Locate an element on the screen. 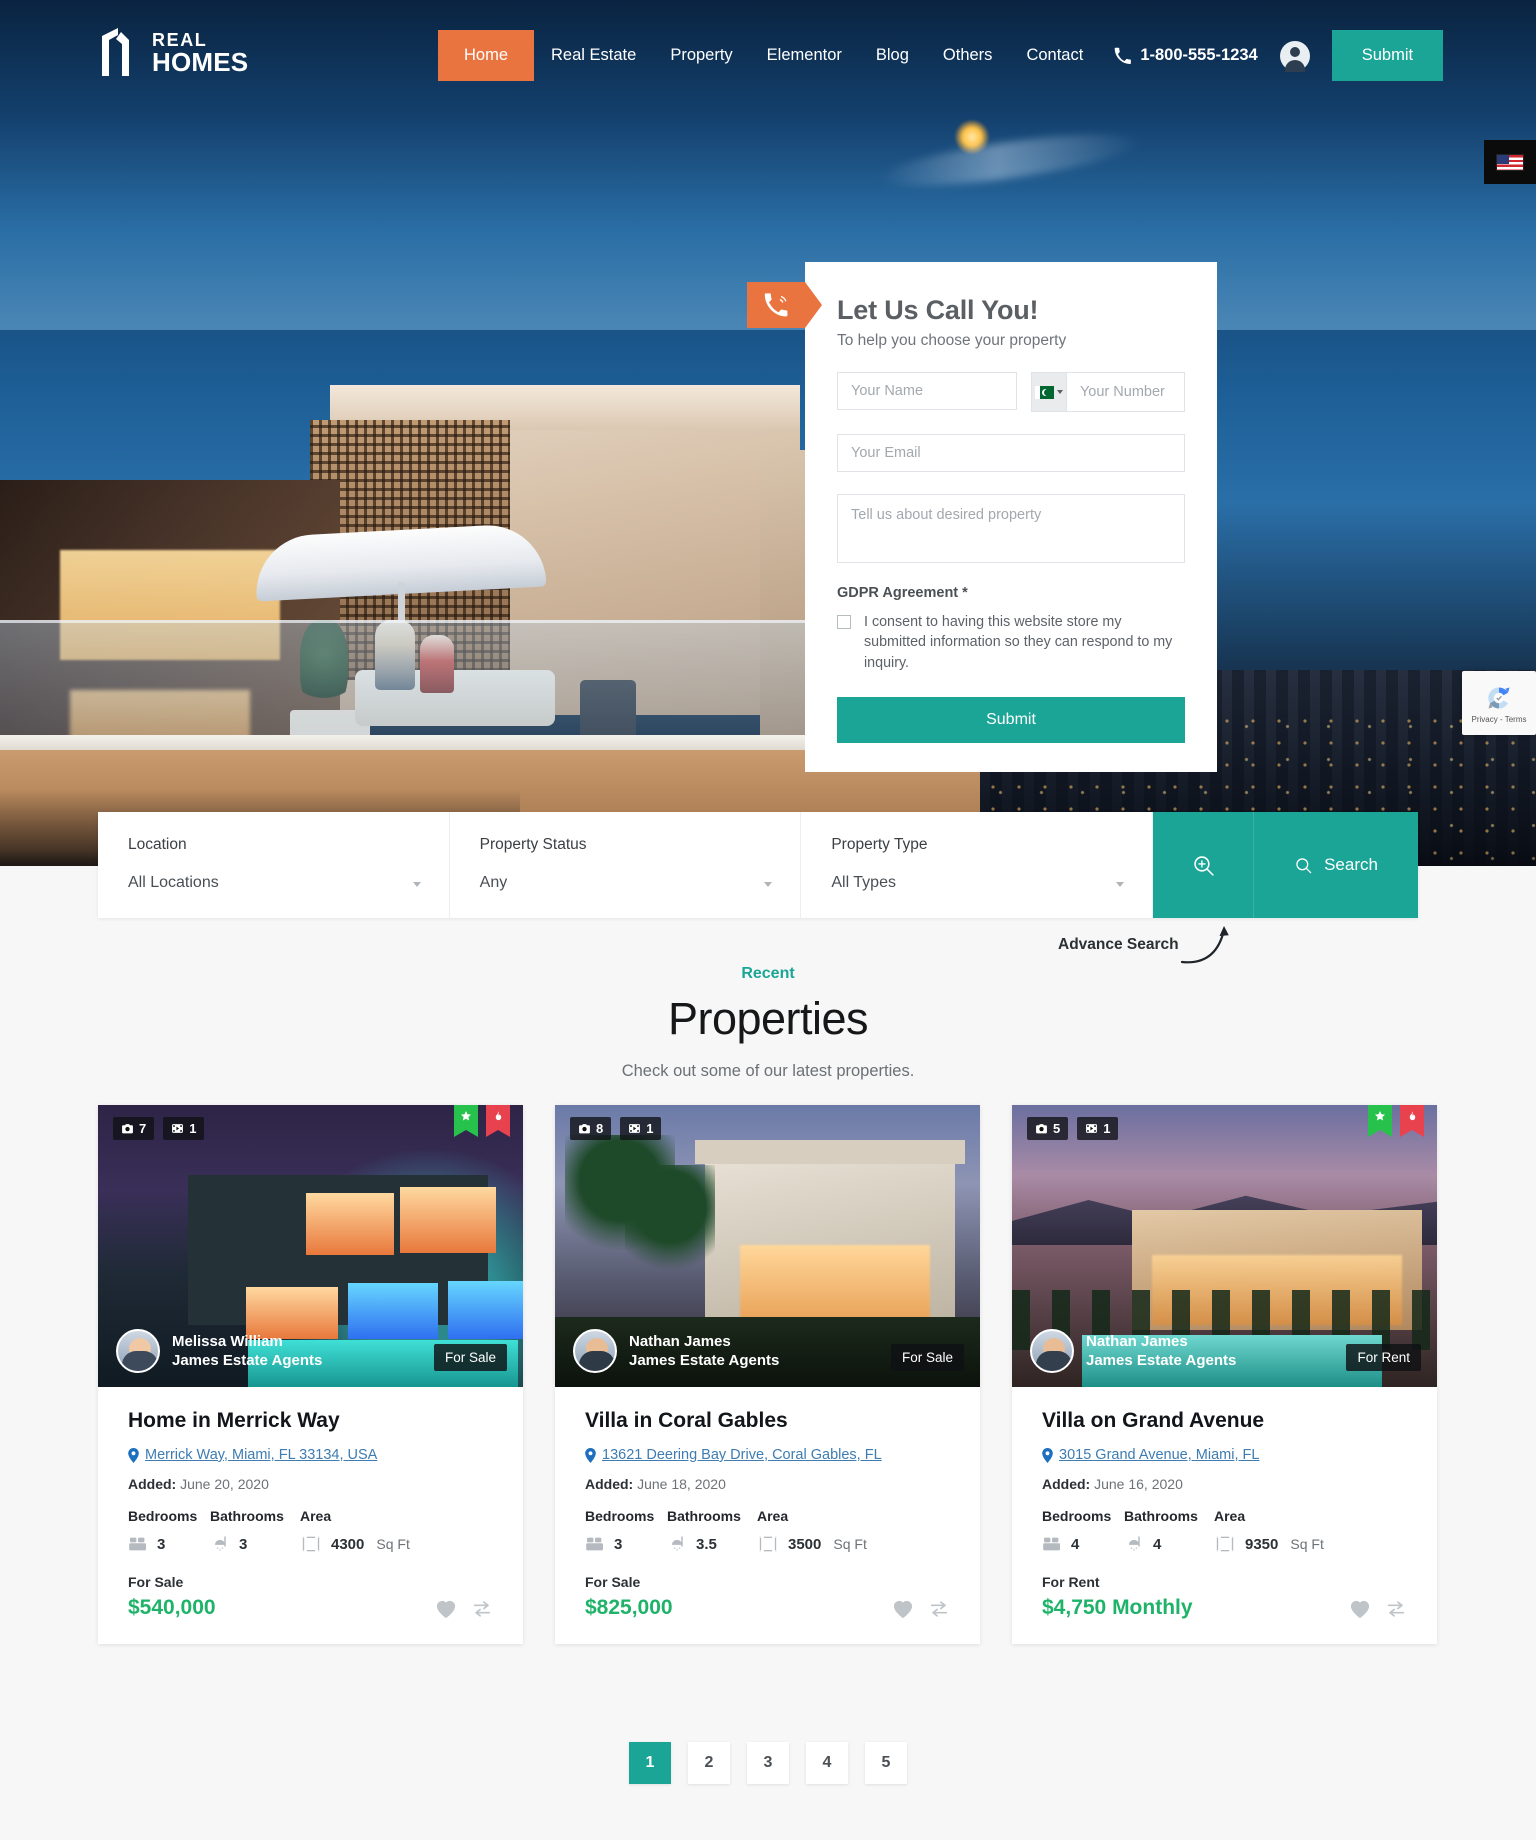 The height and width of the screenshot is (1840, 1536). pagination-page-4: 4 is located at coordinates (827, 1763).